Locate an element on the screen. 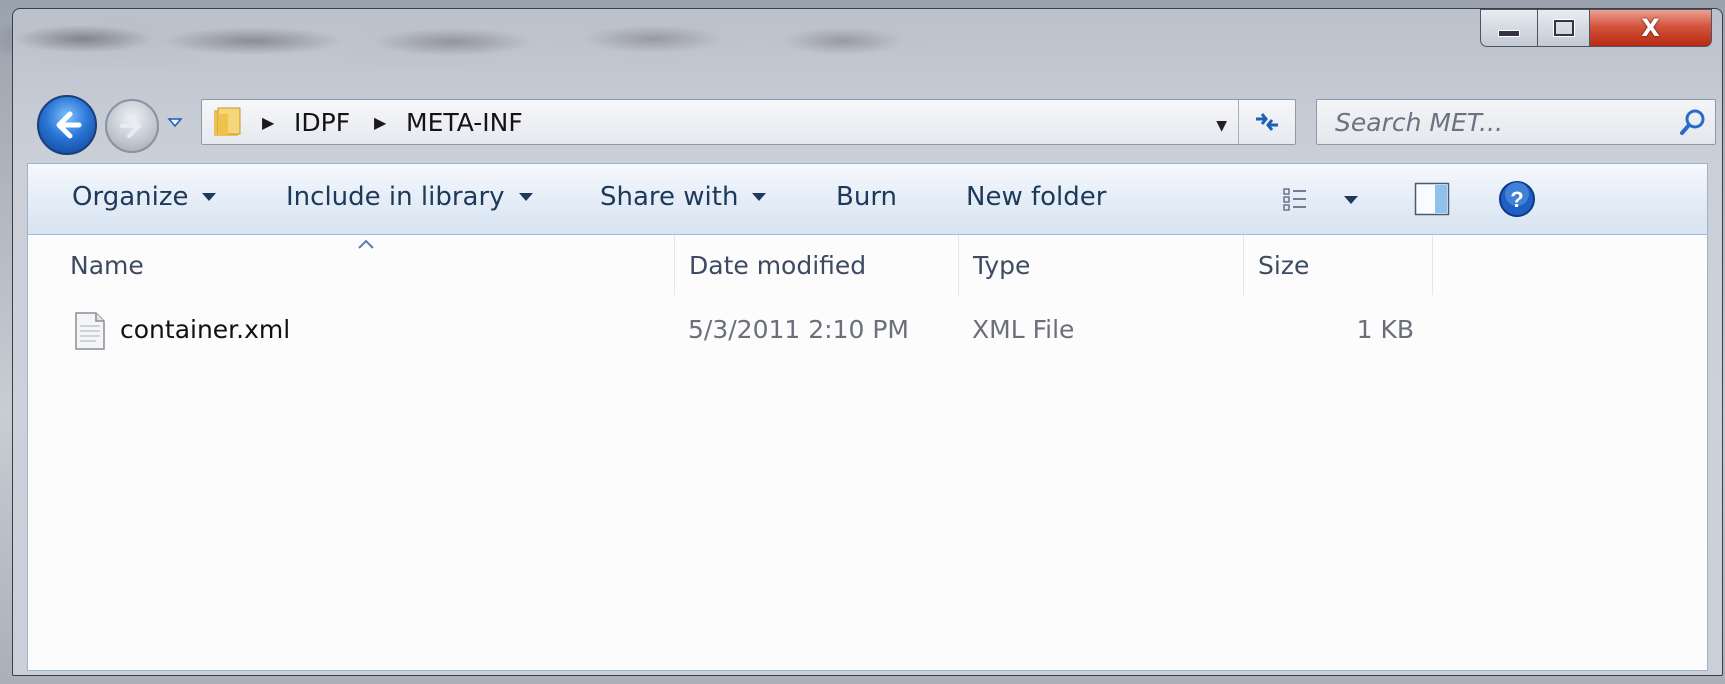  close-icon: X is located at coordinates (1650, 28).